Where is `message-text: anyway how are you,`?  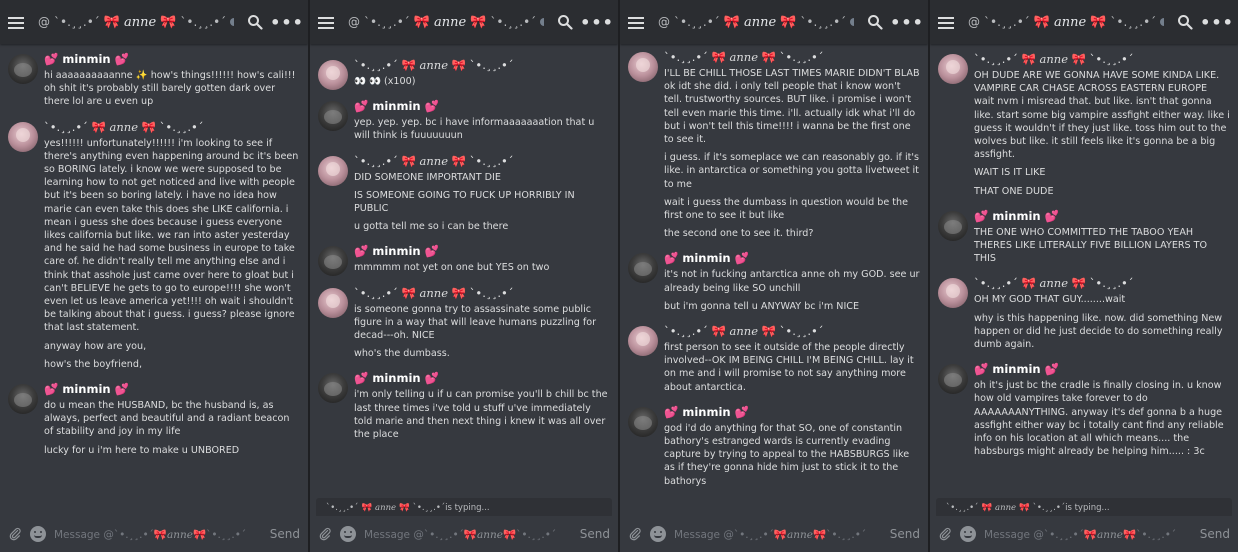
message-text: anyway how are you, is located at coordinates (95, 346).